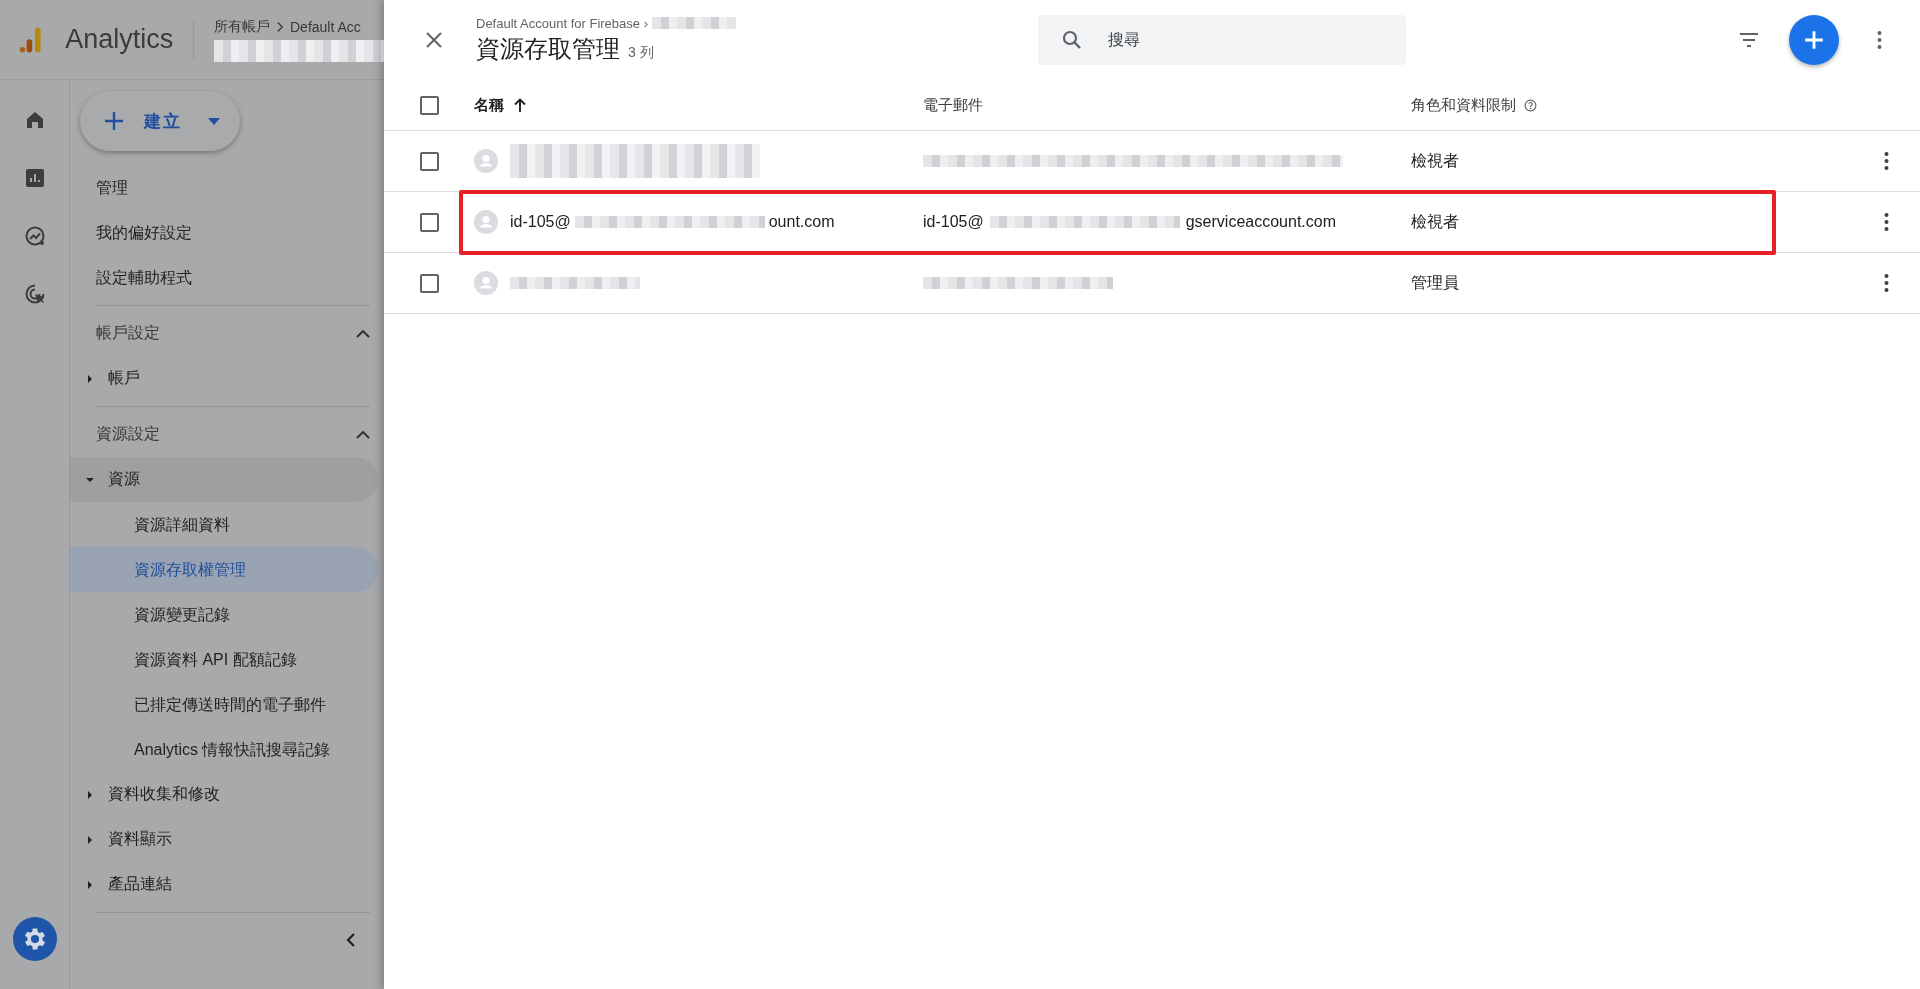  I want to click on sidebar-subitem: 資源詳細資料, so click(224, 524).